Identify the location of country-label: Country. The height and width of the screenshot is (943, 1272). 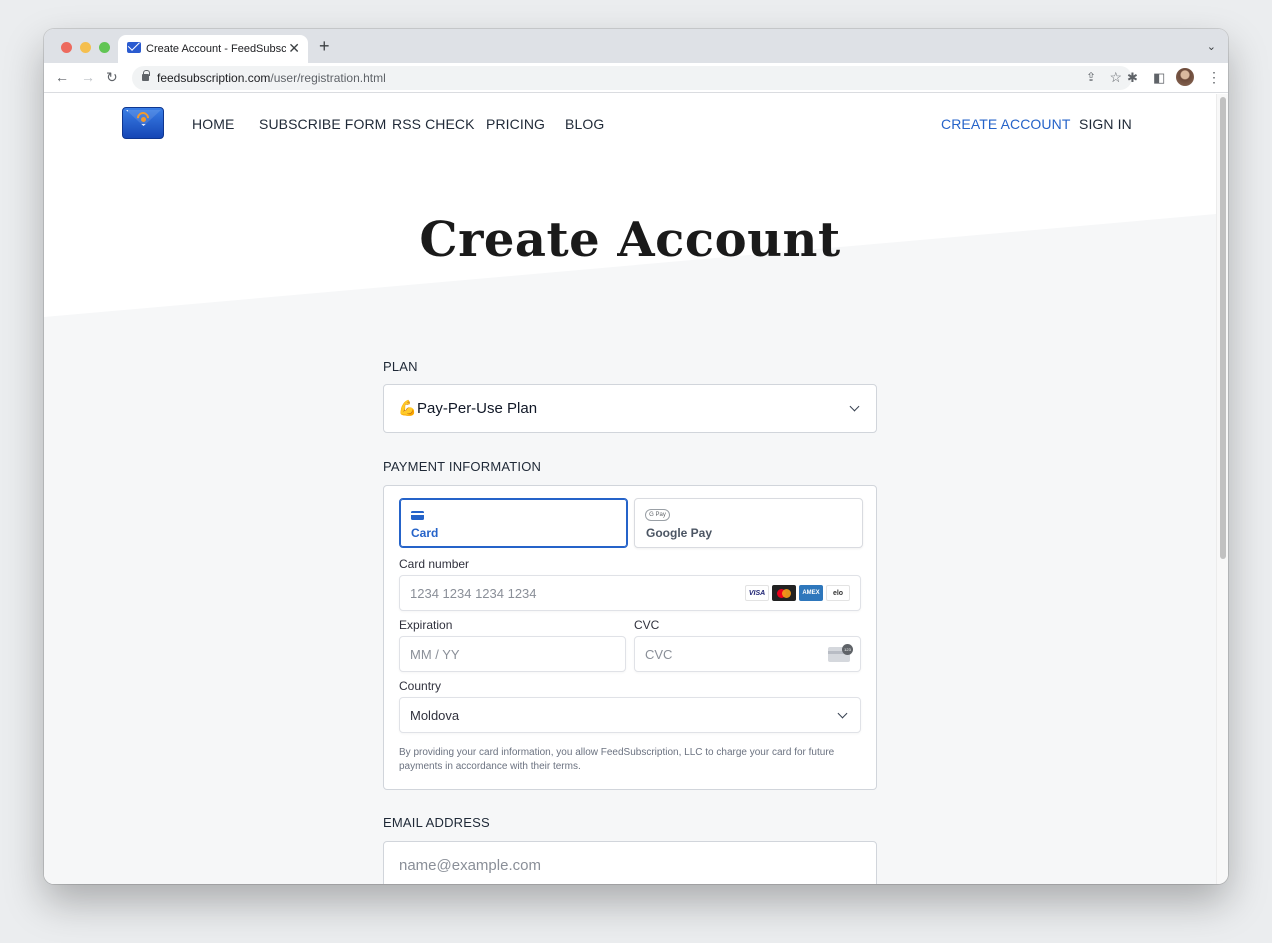
(420, 686).